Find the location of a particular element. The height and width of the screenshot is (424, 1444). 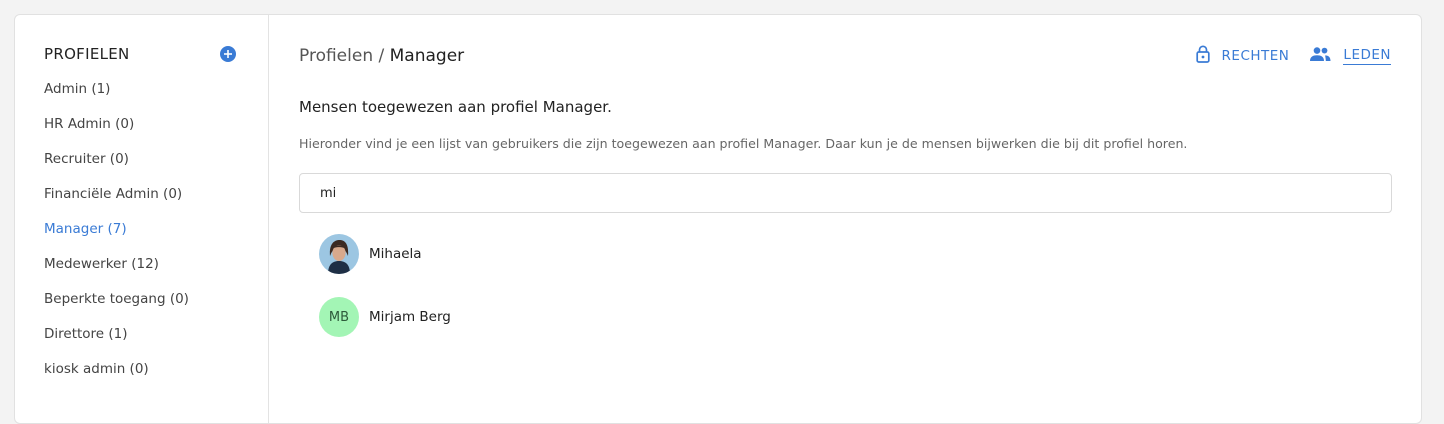

breadcrumb: Profielen / Manager is located at coordinates (381, 56).